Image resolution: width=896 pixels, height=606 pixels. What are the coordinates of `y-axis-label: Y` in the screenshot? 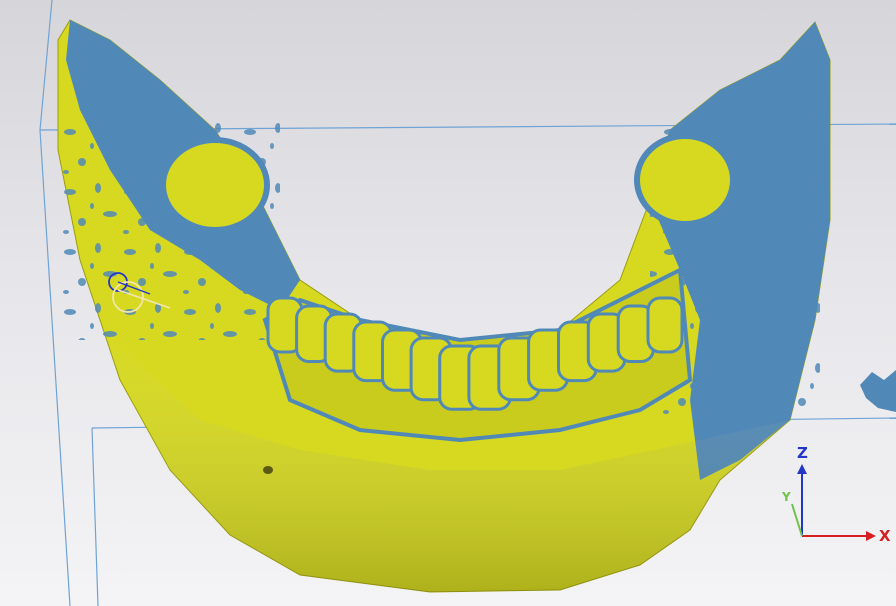 It's located at (786, 497).